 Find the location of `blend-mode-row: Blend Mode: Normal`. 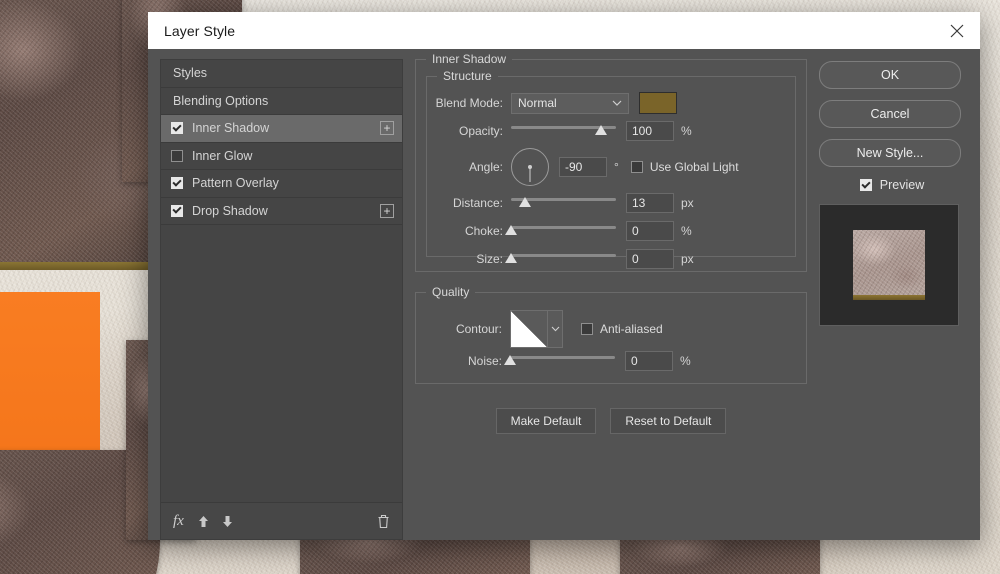

blend-mode-row: Blend Mode: Normal is located at coordinates (611, 103).